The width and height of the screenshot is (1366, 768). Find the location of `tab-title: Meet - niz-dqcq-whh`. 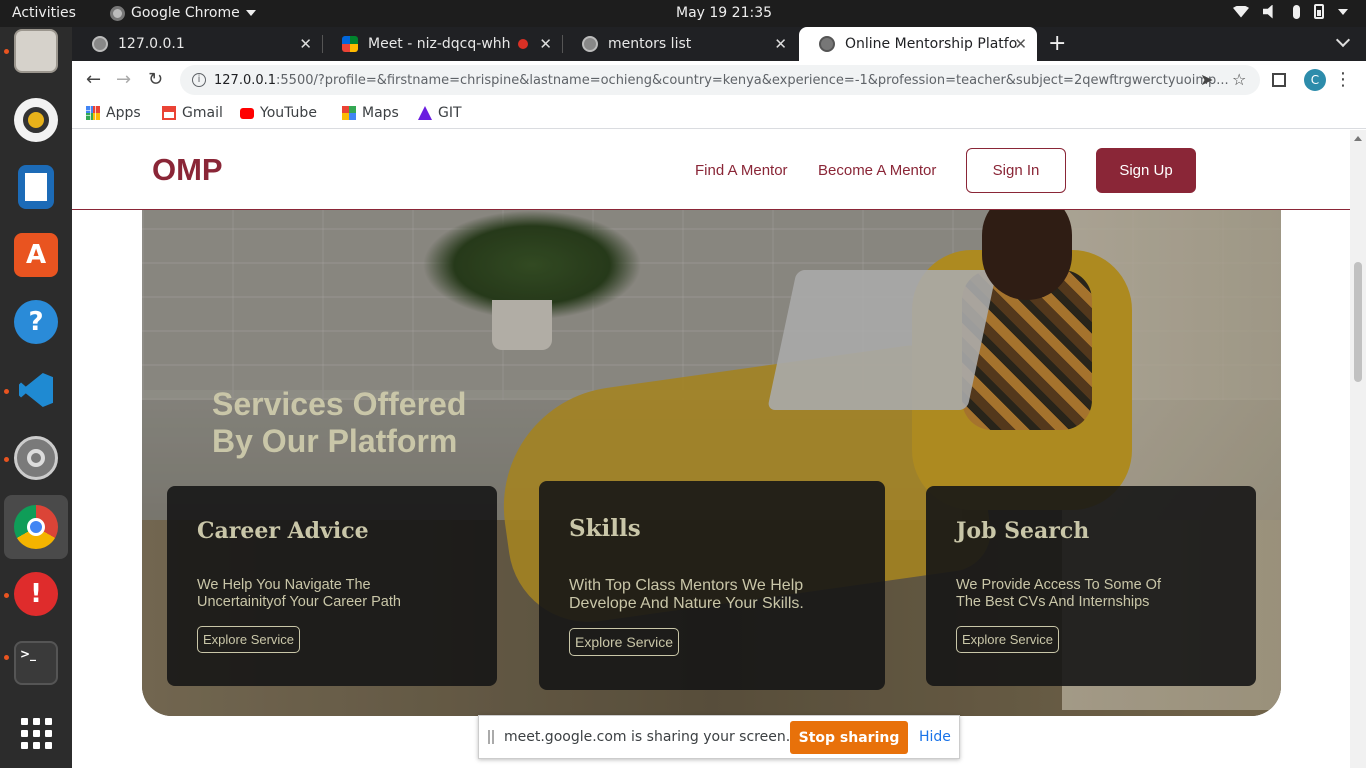

tab-title: Meet - niz-dqcq-whh is located at coordinates (439, 44).